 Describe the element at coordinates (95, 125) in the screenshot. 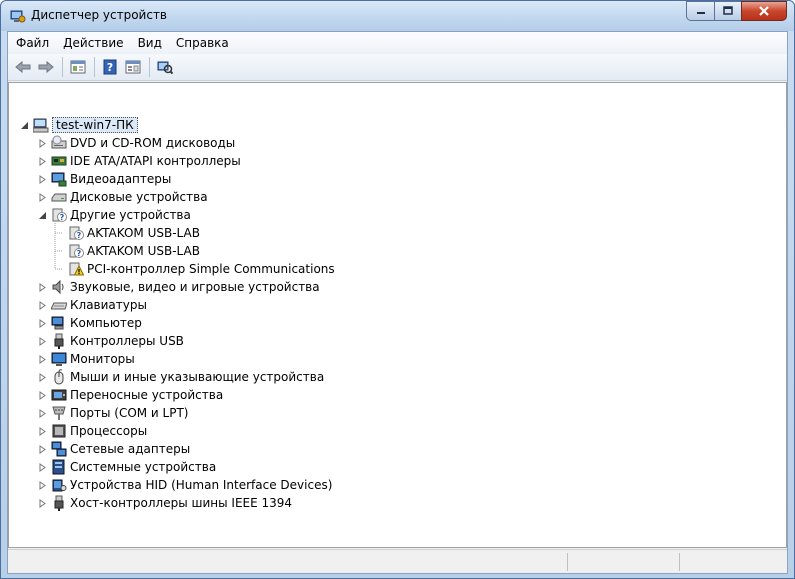

I see `tree-root-label: test-win7-ПК` at that location.